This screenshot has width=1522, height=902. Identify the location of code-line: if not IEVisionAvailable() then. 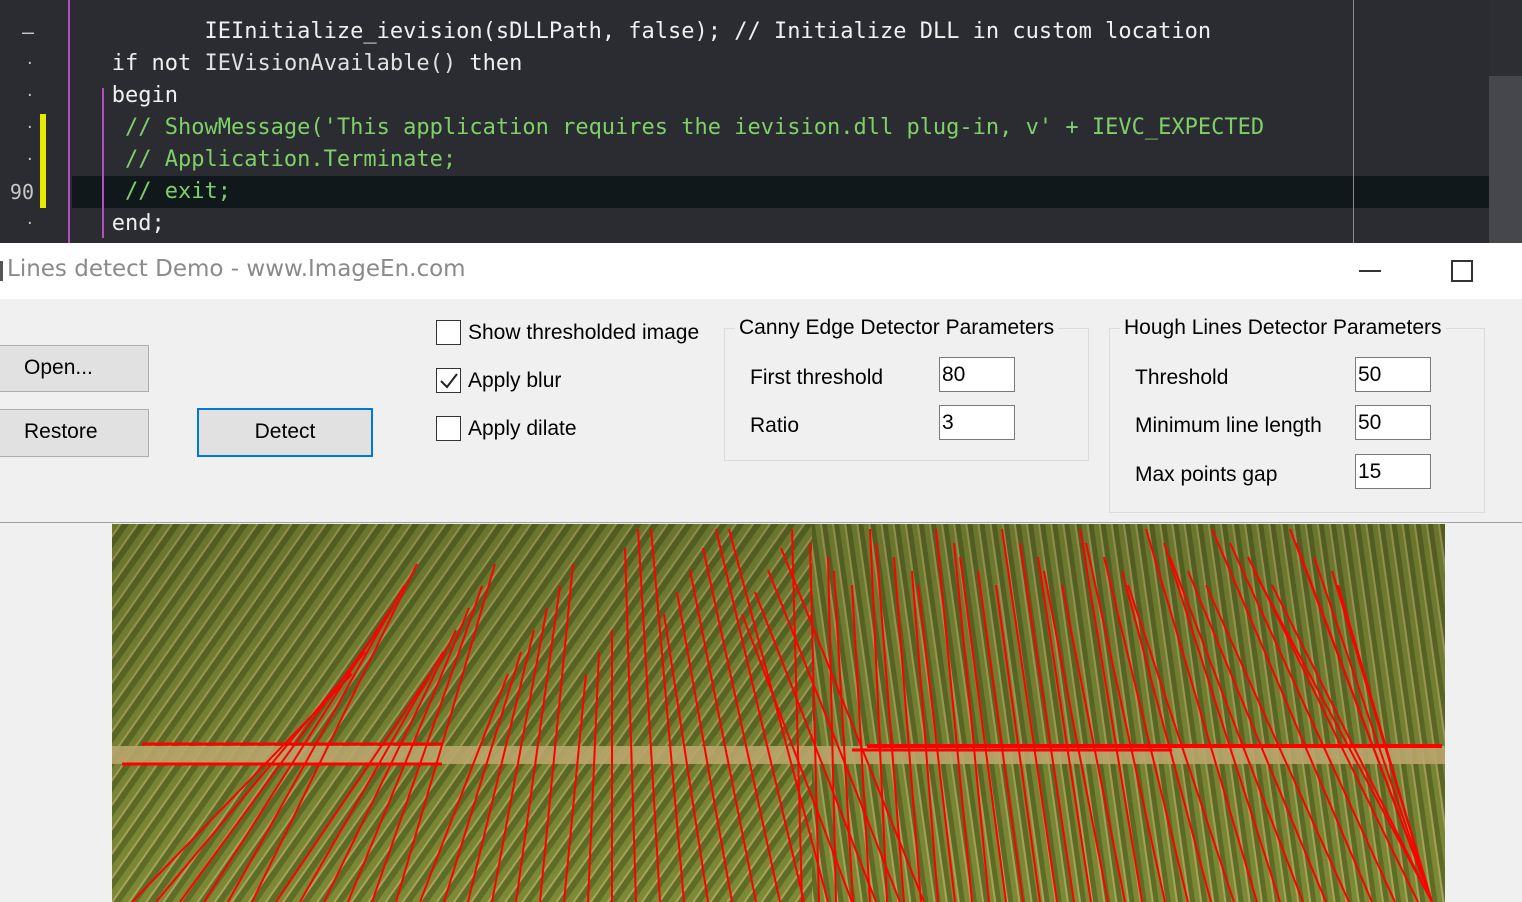
(781, 64).